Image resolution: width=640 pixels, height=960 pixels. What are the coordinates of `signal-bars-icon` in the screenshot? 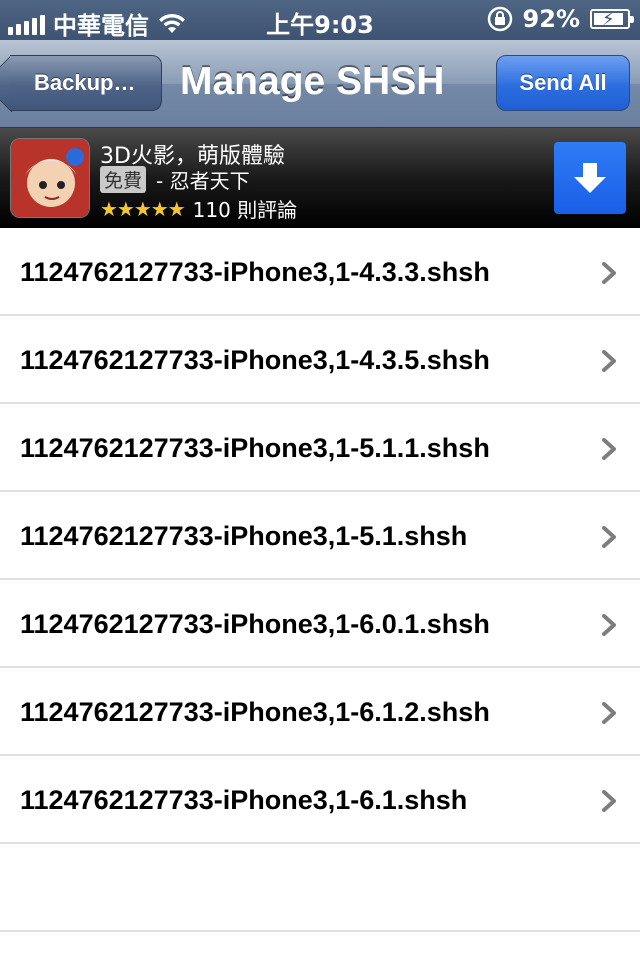 It's located at (26, 24).